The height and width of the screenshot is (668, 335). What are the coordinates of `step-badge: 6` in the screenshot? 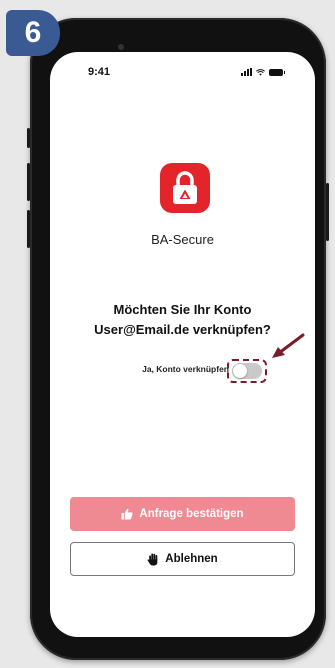 It's located at (33, 33).